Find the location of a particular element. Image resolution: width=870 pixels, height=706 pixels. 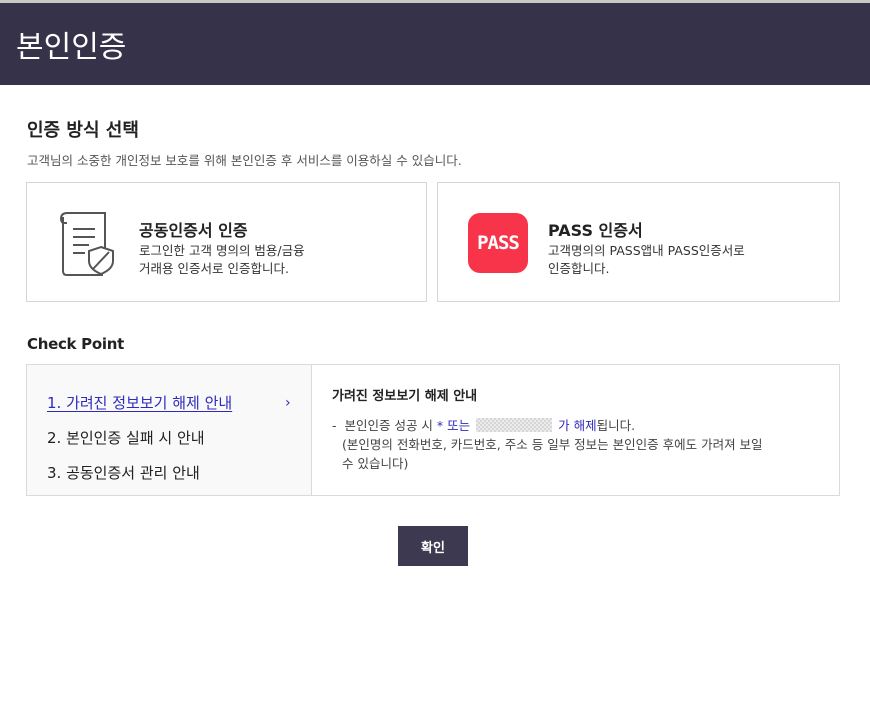

checkpoint-item-label: 2. 본인인증 실패 시 안내 is located at coordinates (126, 438).